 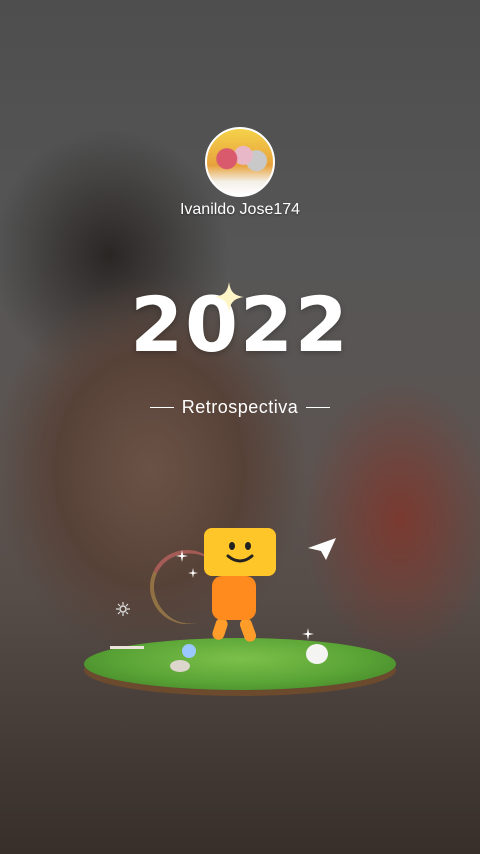 I want to click on recap-subtitle-row: Retrospectiva, so click(x=240, y=407).